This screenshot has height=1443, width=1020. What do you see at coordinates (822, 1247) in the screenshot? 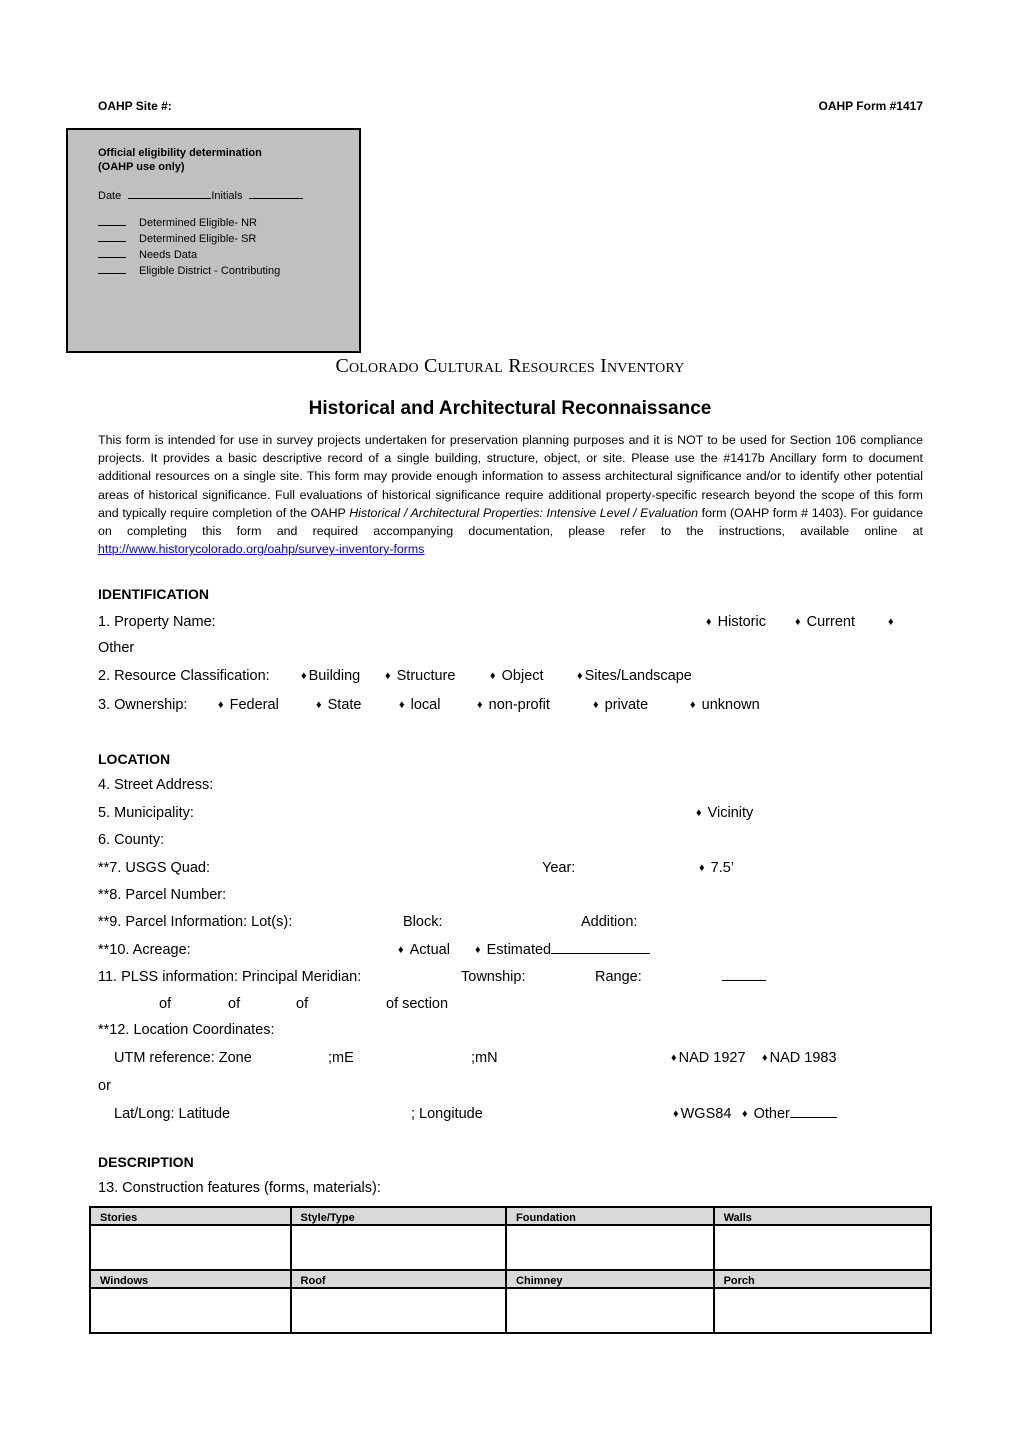
I see `walls-field` at bounding box center [822, 1247].